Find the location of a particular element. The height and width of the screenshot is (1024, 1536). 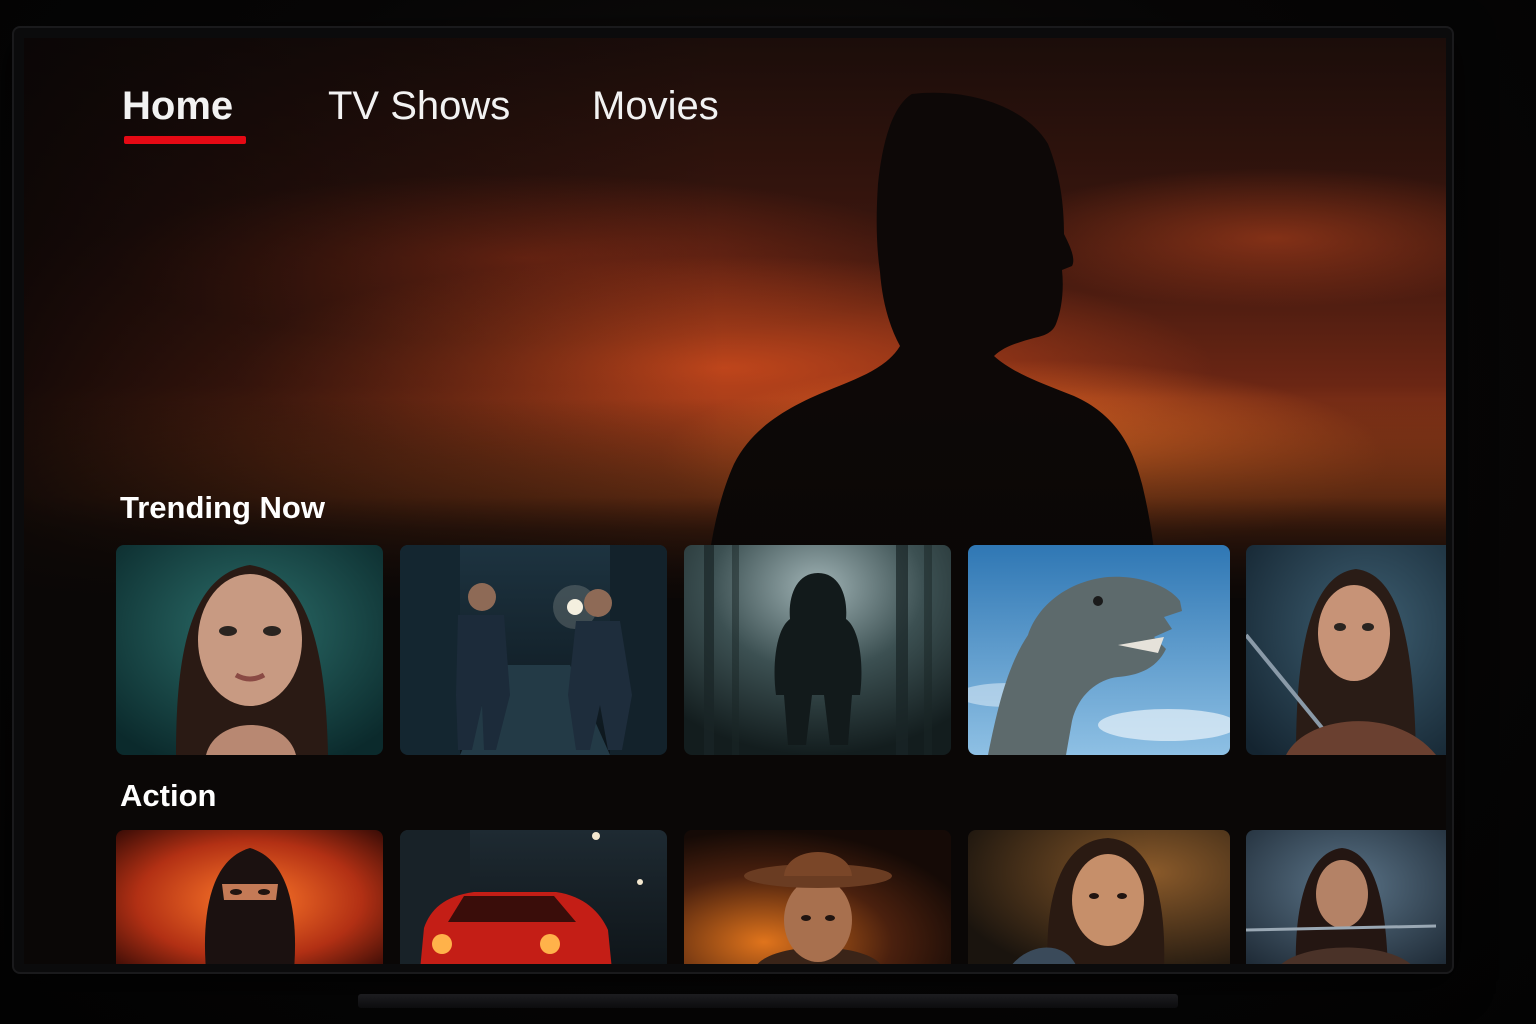

hooded-figure-forest-icon is located at coordinates (817, 650).